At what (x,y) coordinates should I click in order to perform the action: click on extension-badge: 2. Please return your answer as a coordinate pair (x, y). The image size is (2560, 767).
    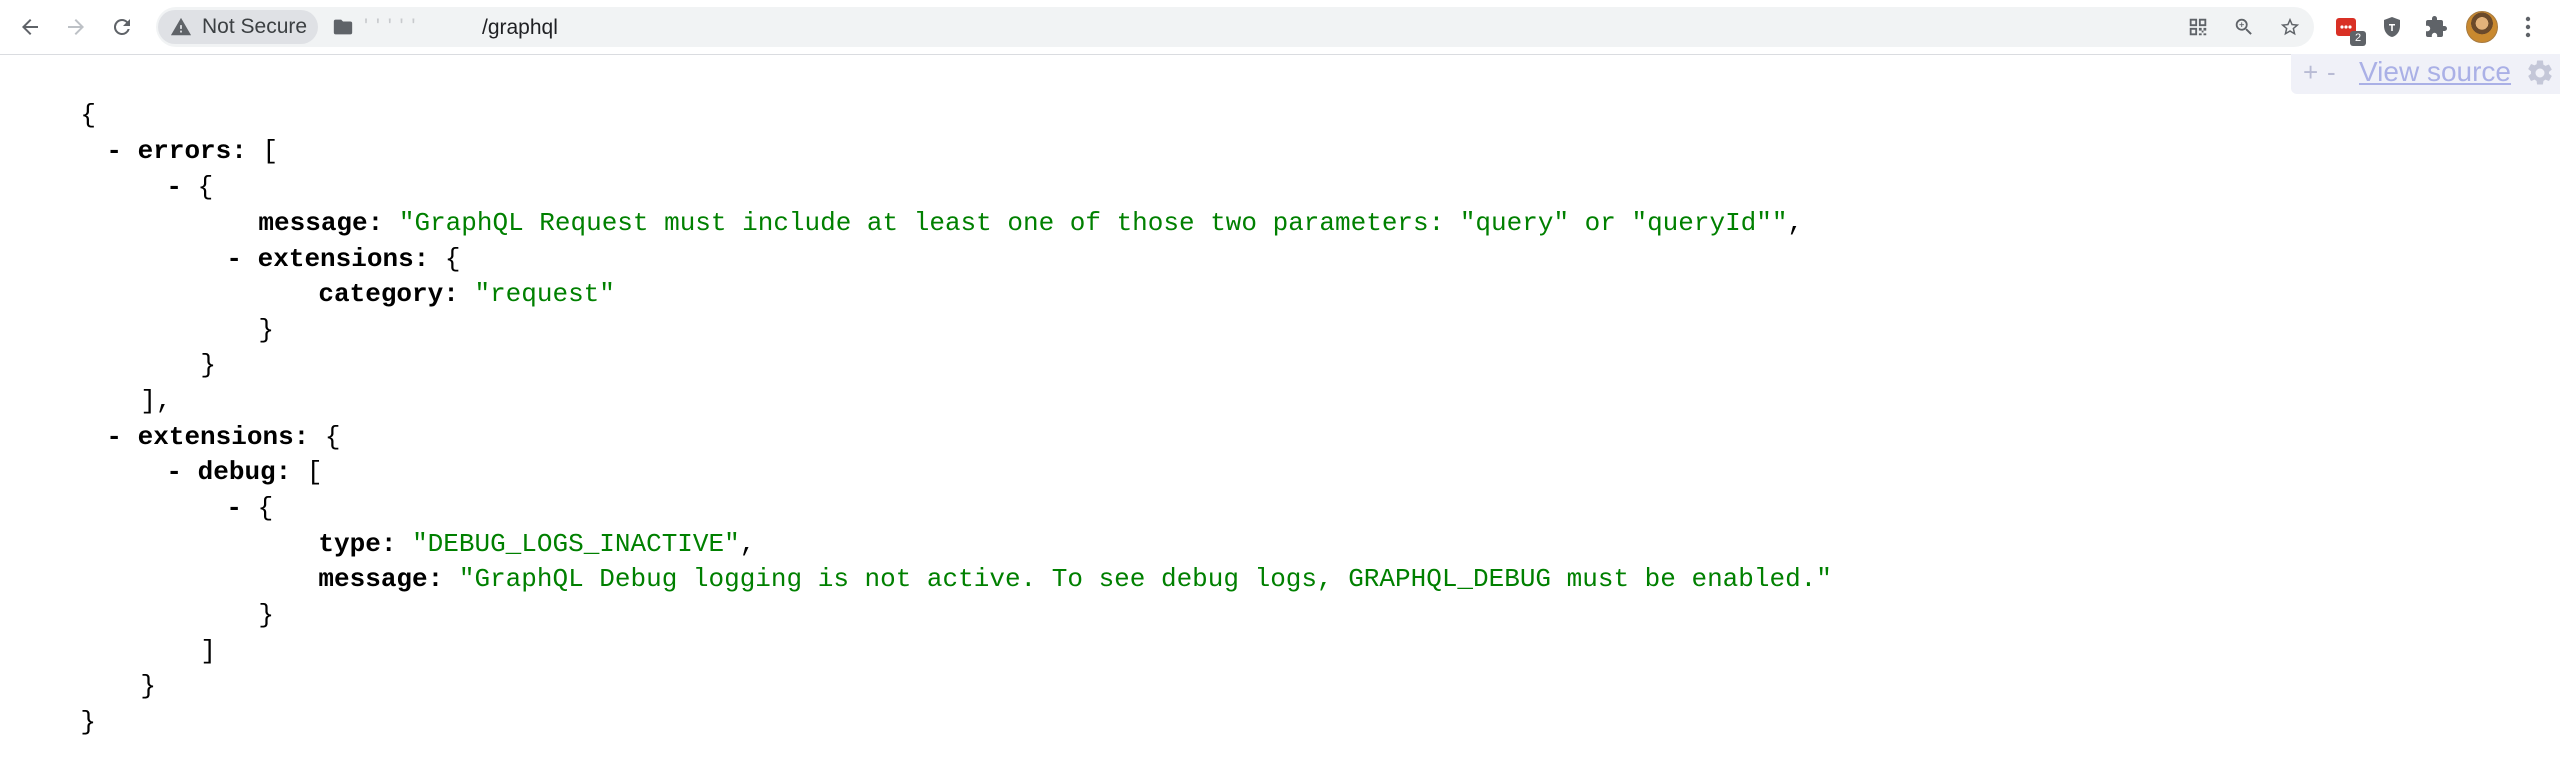
    Looking at the image, I should click on (2358, 38).